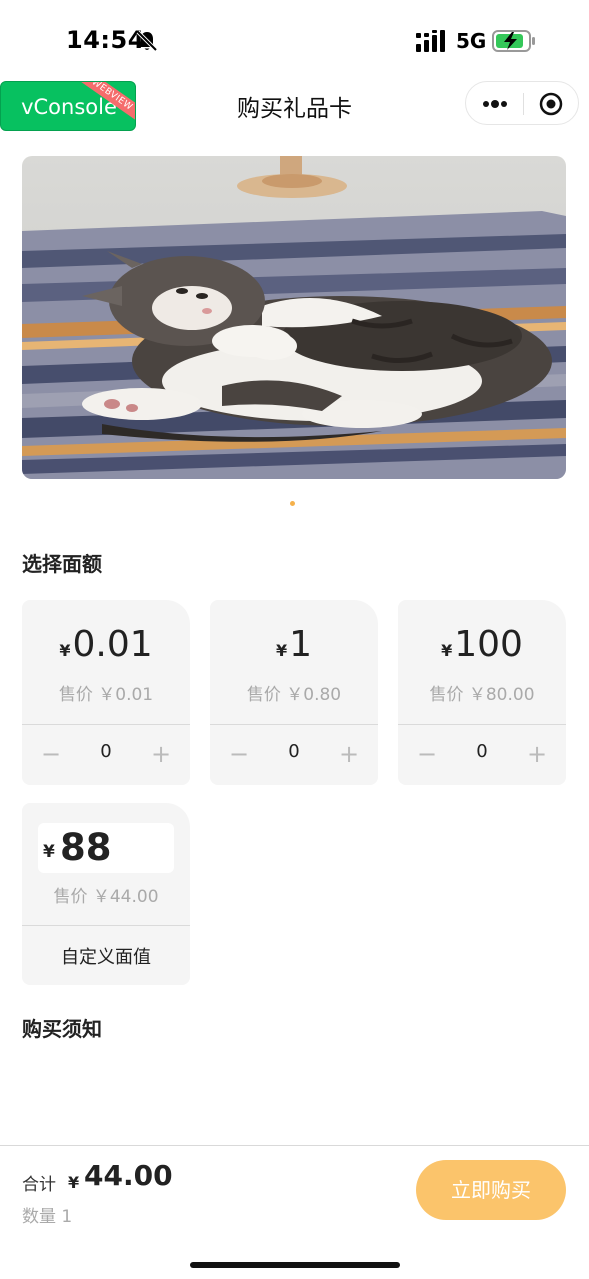  Describe the element at coordinates (430, 41) in the screenshot. I see `signal-icon` at that location.